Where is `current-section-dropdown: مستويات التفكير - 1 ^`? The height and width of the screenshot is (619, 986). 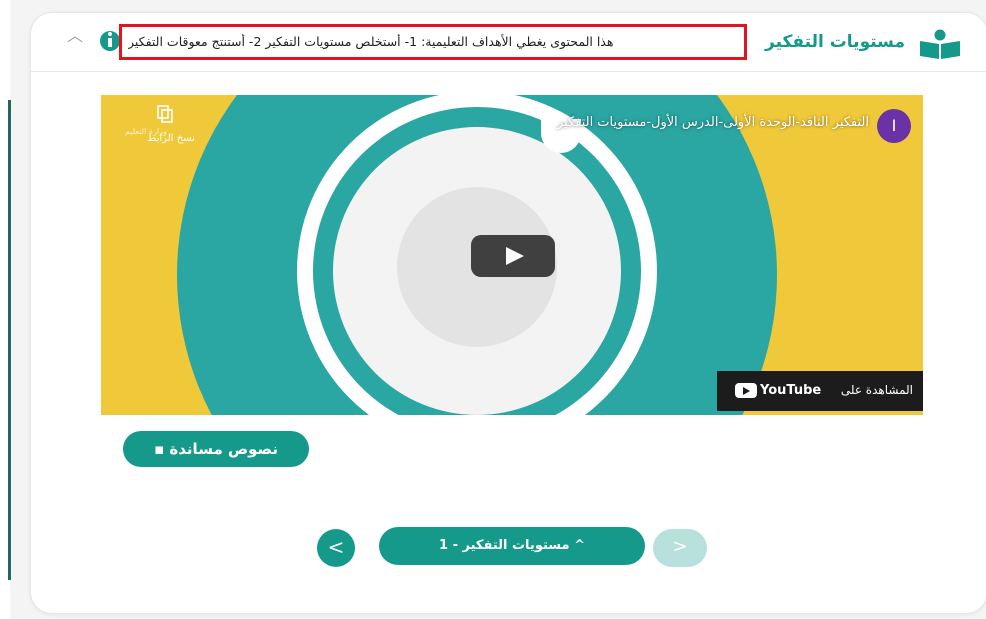
current-section-dropdown: مستويات التفكير - 1 ^ is located at coordinates (512, 546).